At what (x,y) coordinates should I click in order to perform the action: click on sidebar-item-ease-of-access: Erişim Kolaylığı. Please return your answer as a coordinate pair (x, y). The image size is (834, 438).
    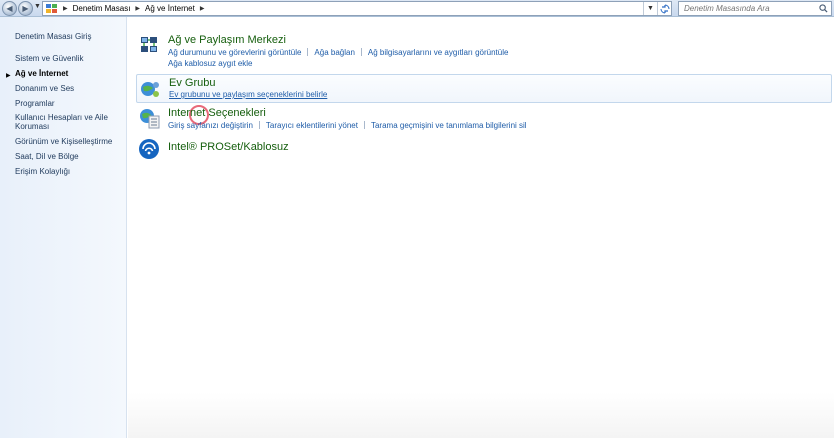
    Looking at the image, I should click on (42, 171).